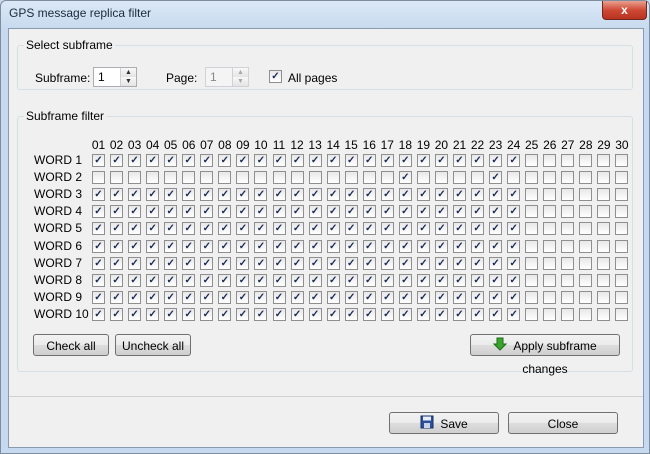 The image size is (650, 454). Describe the element at coordinates (441, 212) in the screenshot. I see `word-4-subframe-20-checkbox` at that location.